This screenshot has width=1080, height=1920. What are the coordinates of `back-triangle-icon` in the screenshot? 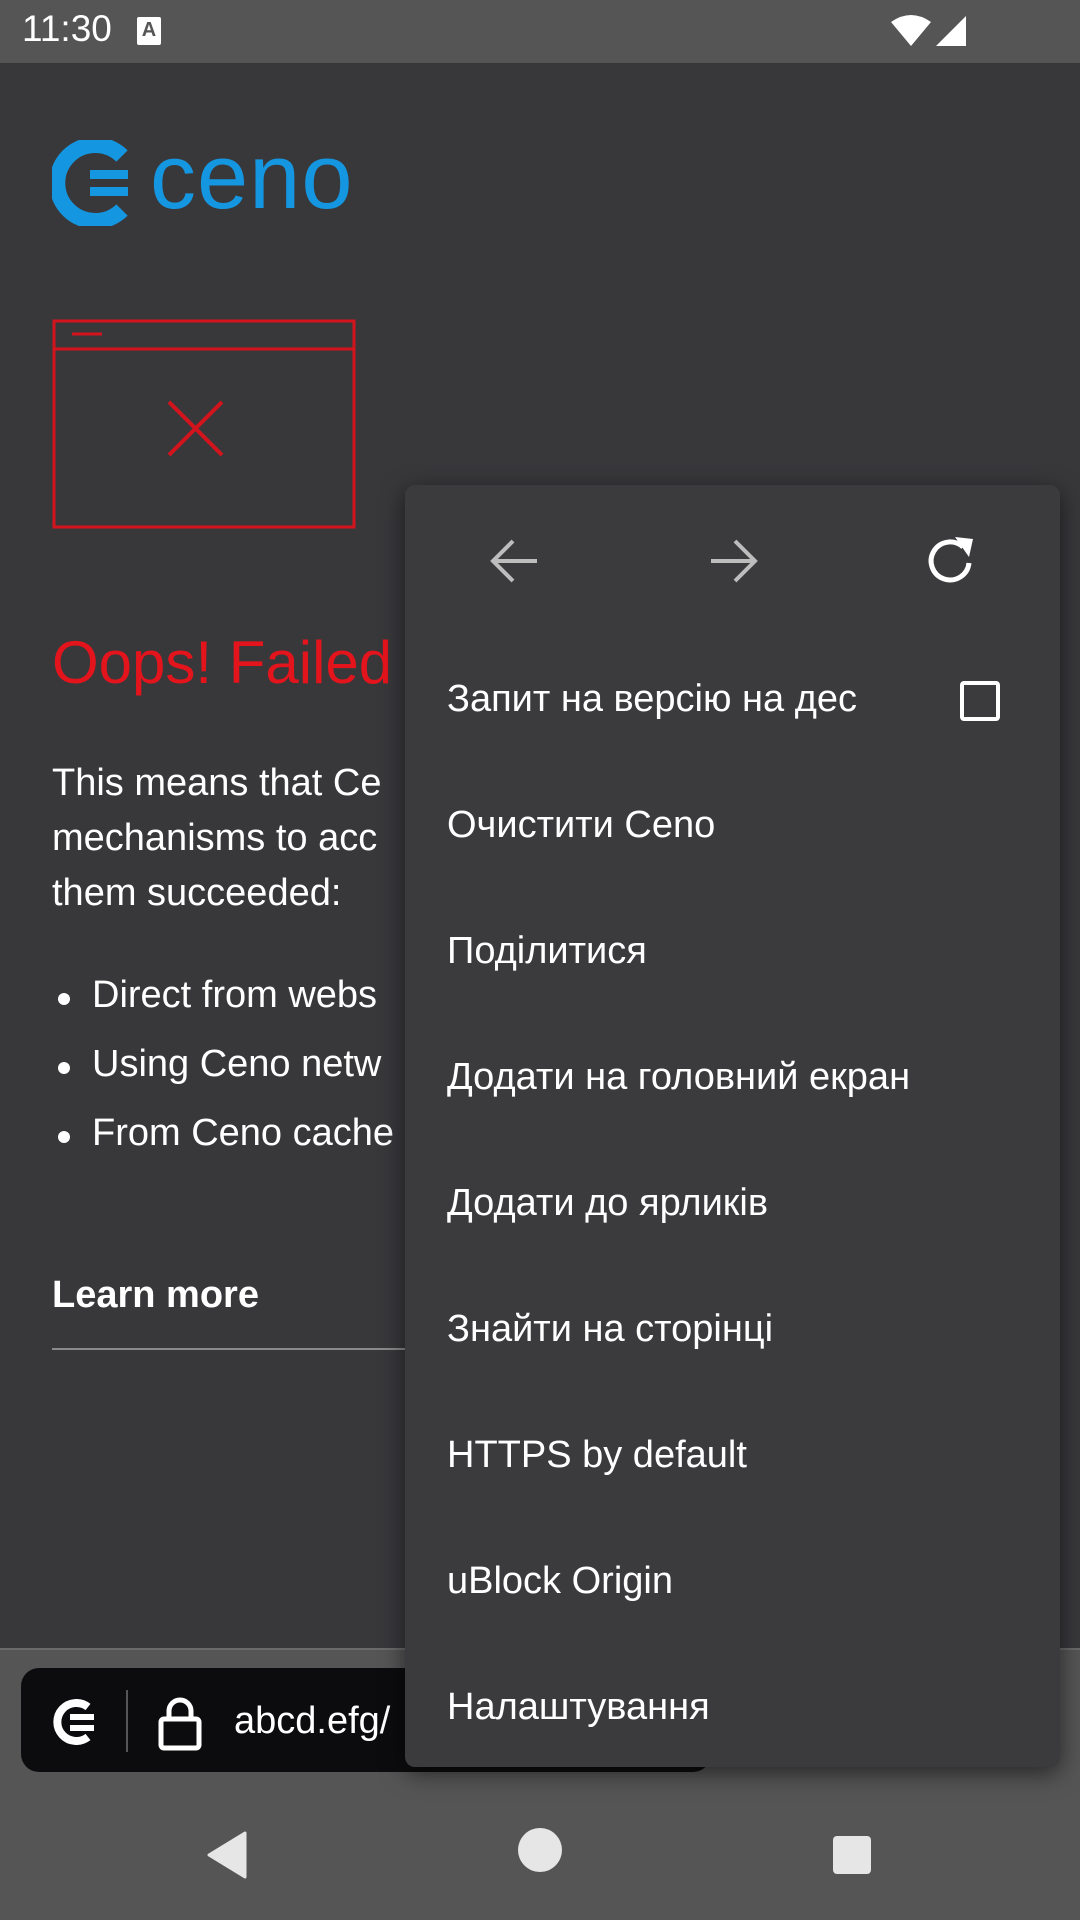 It's located at (227, 1855).